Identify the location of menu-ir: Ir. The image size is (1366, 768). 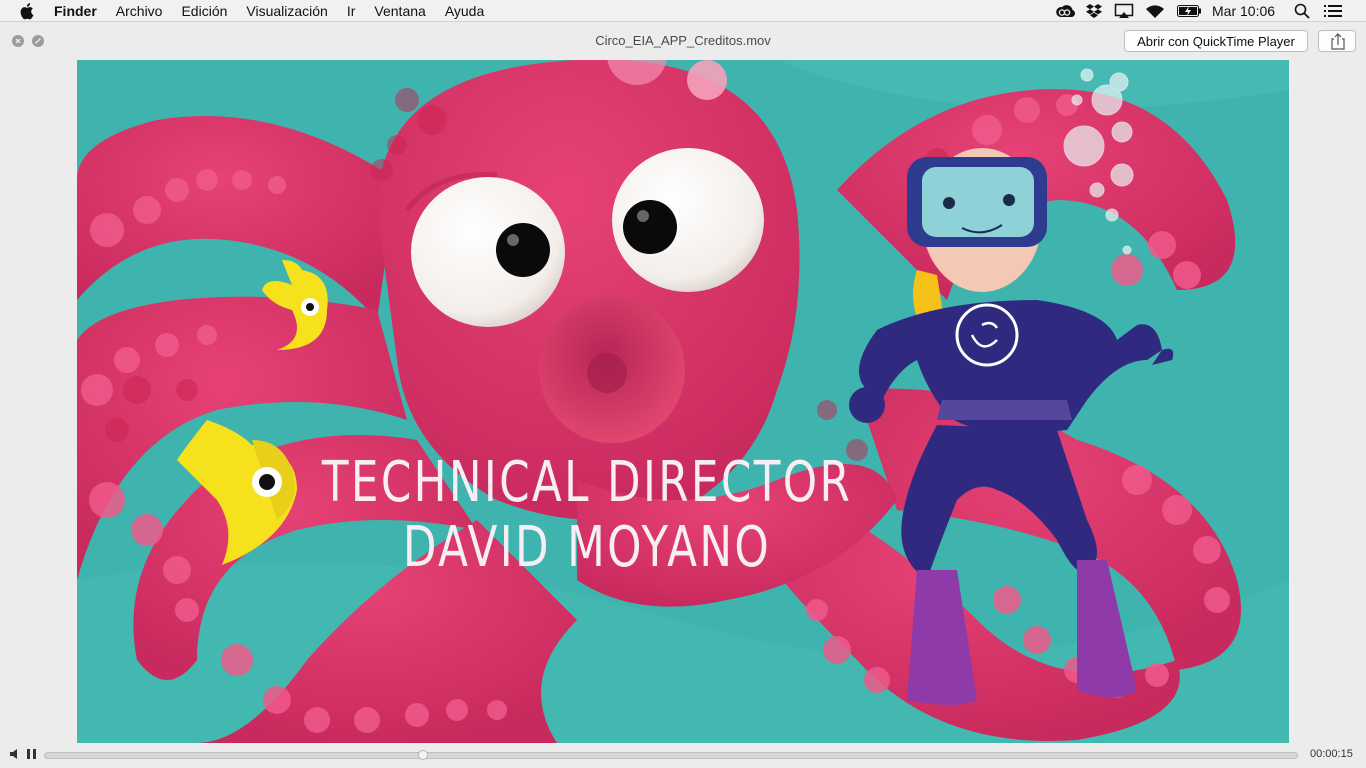
(351, 11).